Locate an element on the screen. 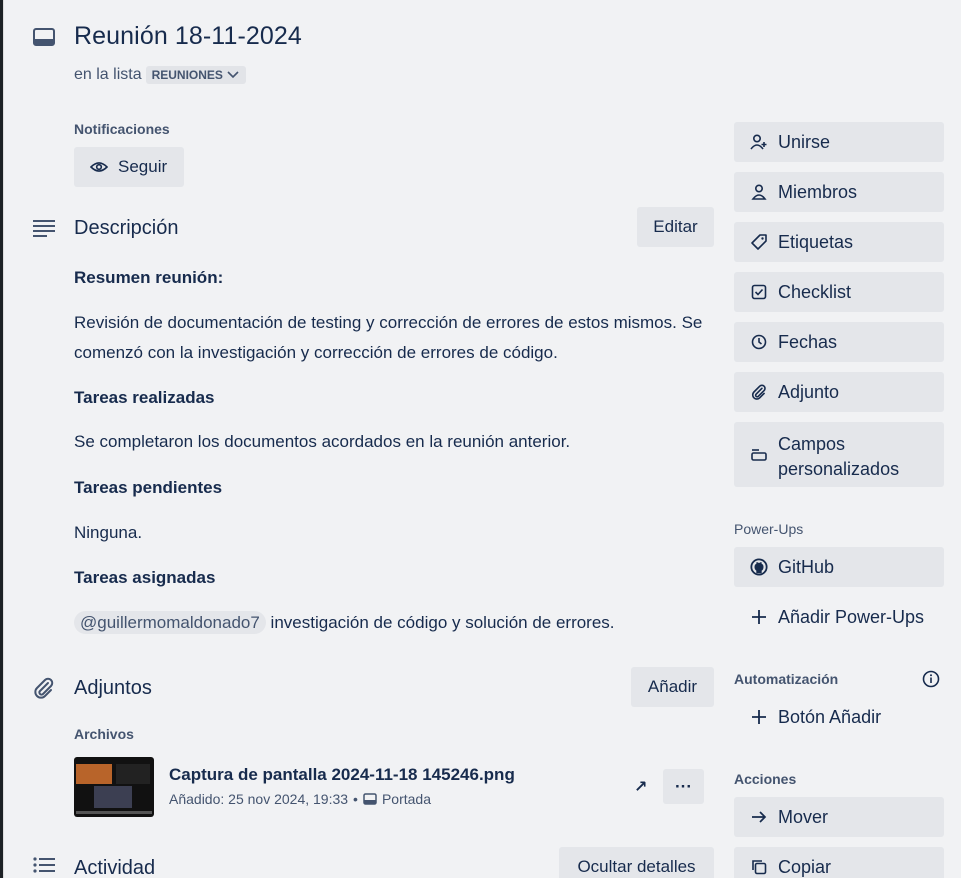 The width and height of the screenshot is (961, 878). attachments-title: Adjuntos is located at coordinates (113, 688).